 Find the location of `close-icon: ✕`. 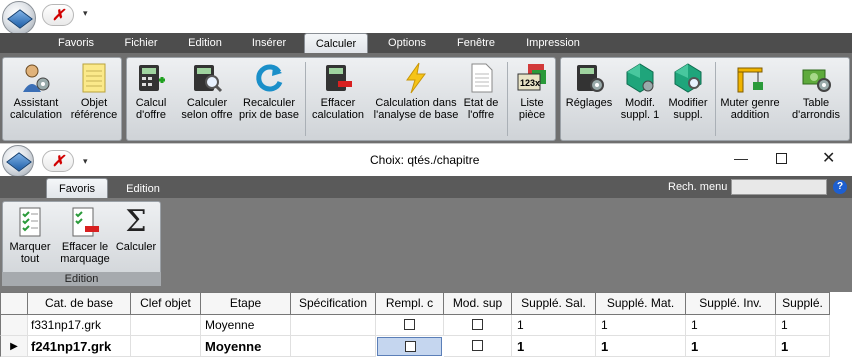

close-icon: ✕ is located at coordinates (828, 158).